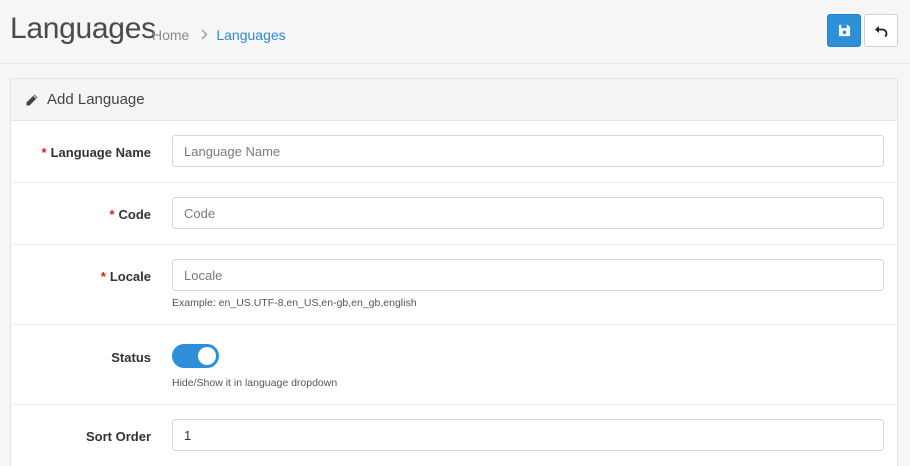 The image size is (910, 466). Describe the element at coordinates (207, 356) in the screenshot. I see `toggle-knob` at that location.